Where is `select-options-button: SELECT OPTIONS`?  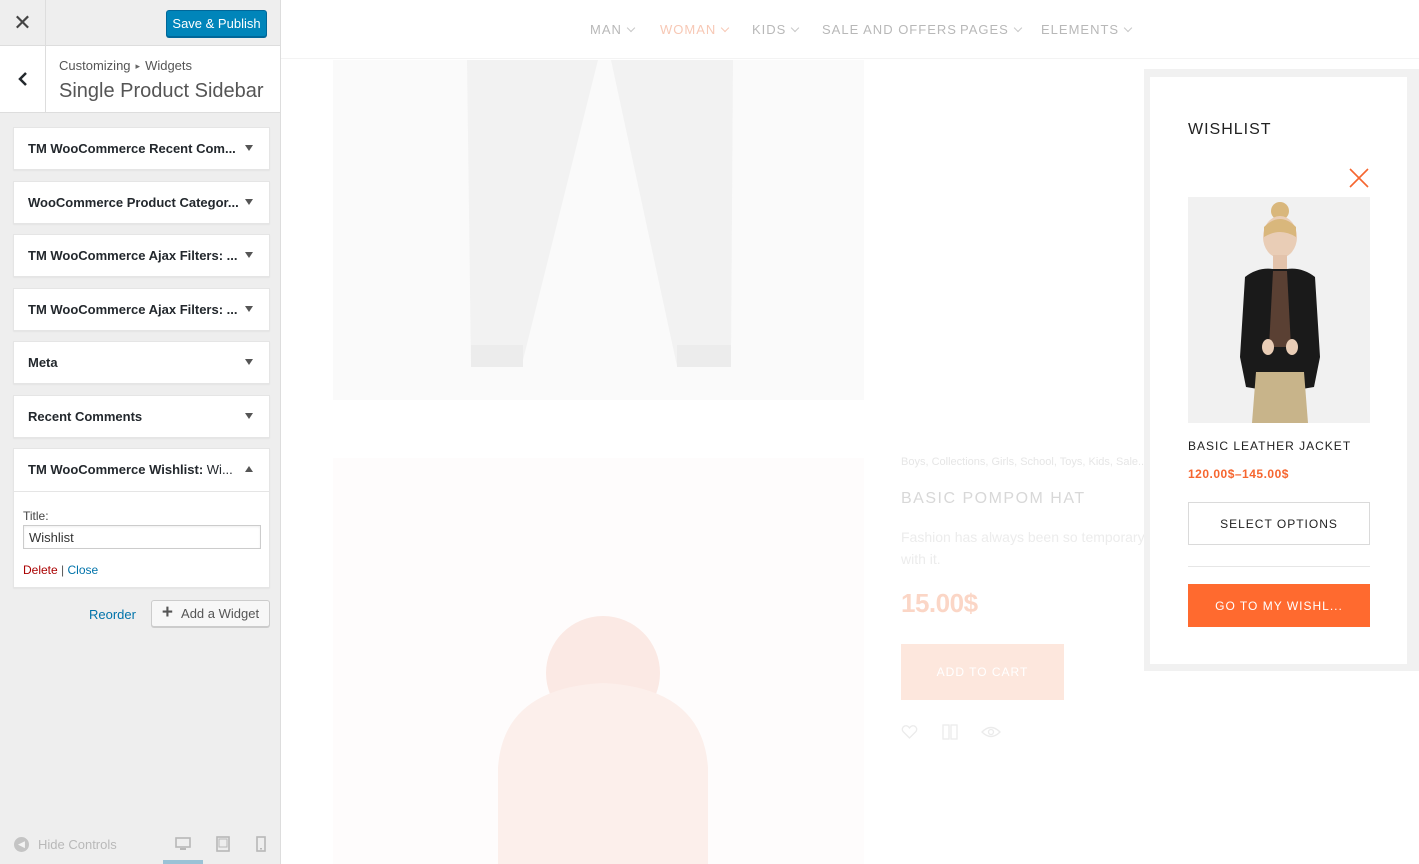 select-options-button: SELECT OPTIONS is located at coordinates (1279, 523).